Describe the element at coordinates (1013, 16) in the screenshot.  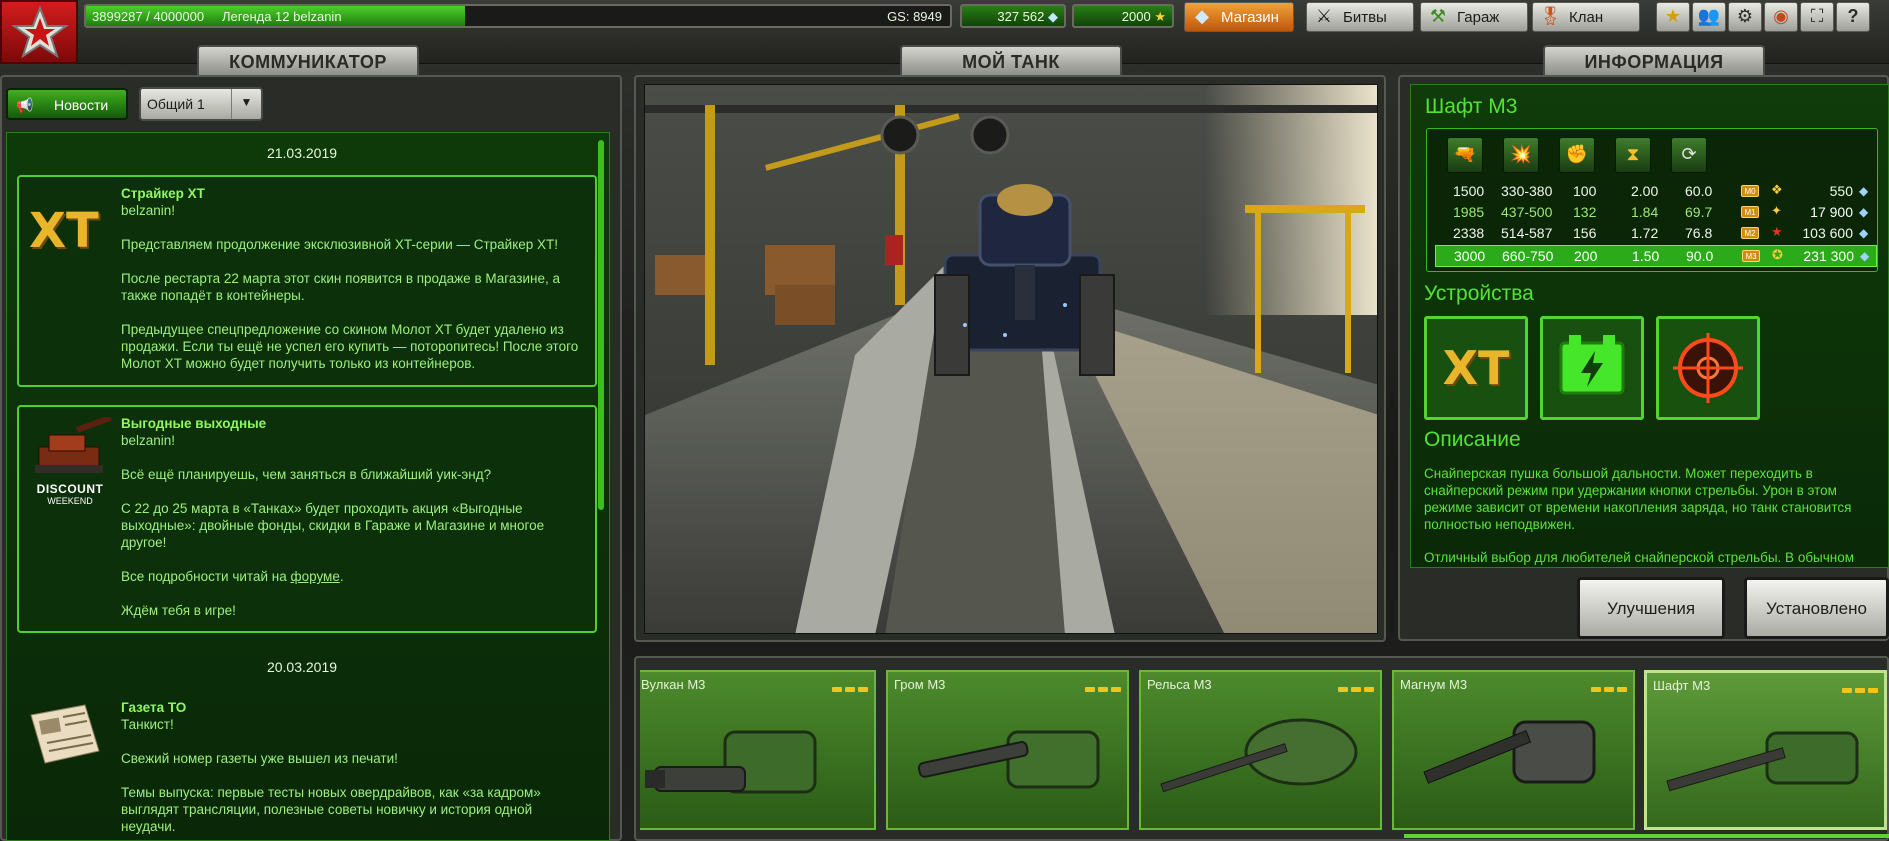
I see `crystals-counter: 327 562 ◆` at that location.